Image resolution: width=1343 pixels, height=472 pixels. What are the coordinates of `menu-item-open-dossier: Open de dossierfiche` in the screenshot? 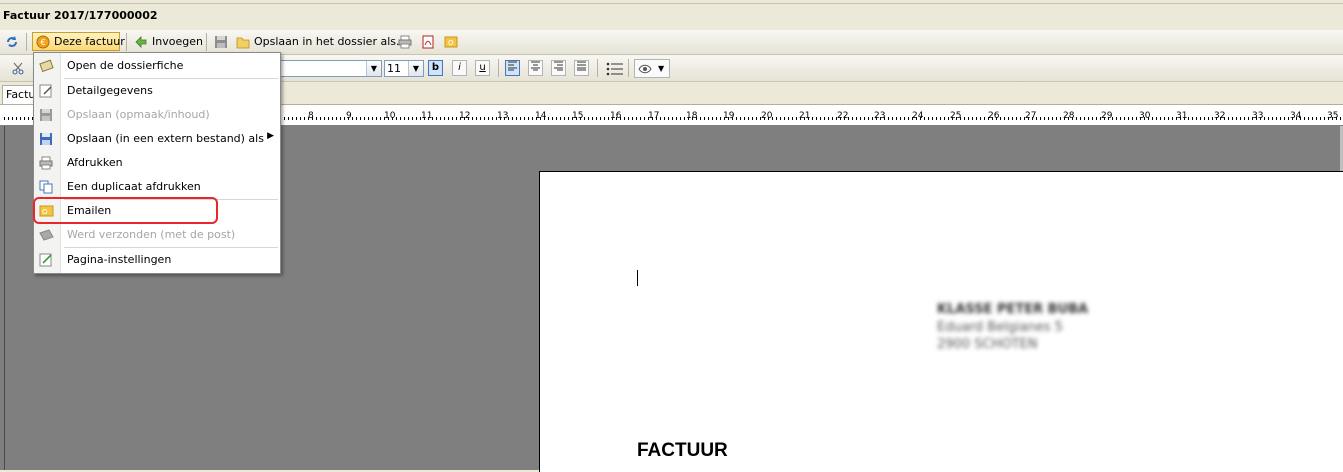 It's located at (157, 66).